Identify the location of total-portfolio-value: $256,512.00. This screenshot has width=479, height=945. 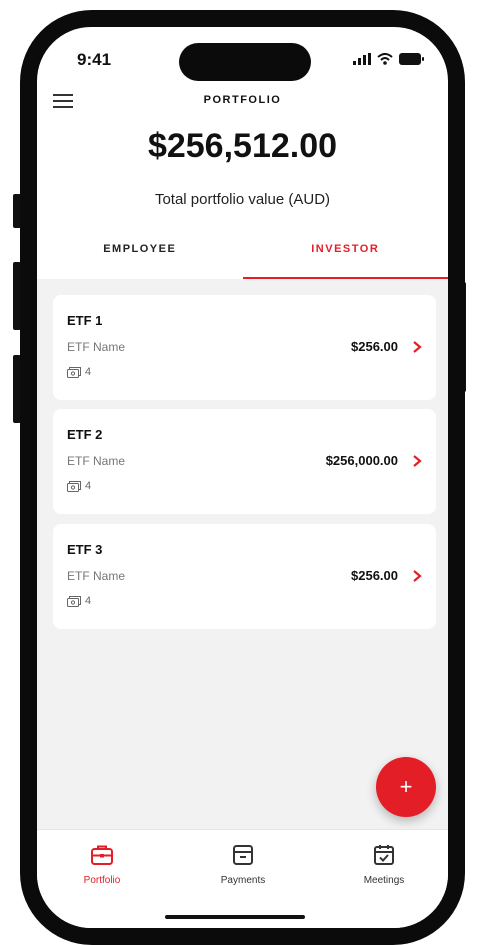
(242, 146).